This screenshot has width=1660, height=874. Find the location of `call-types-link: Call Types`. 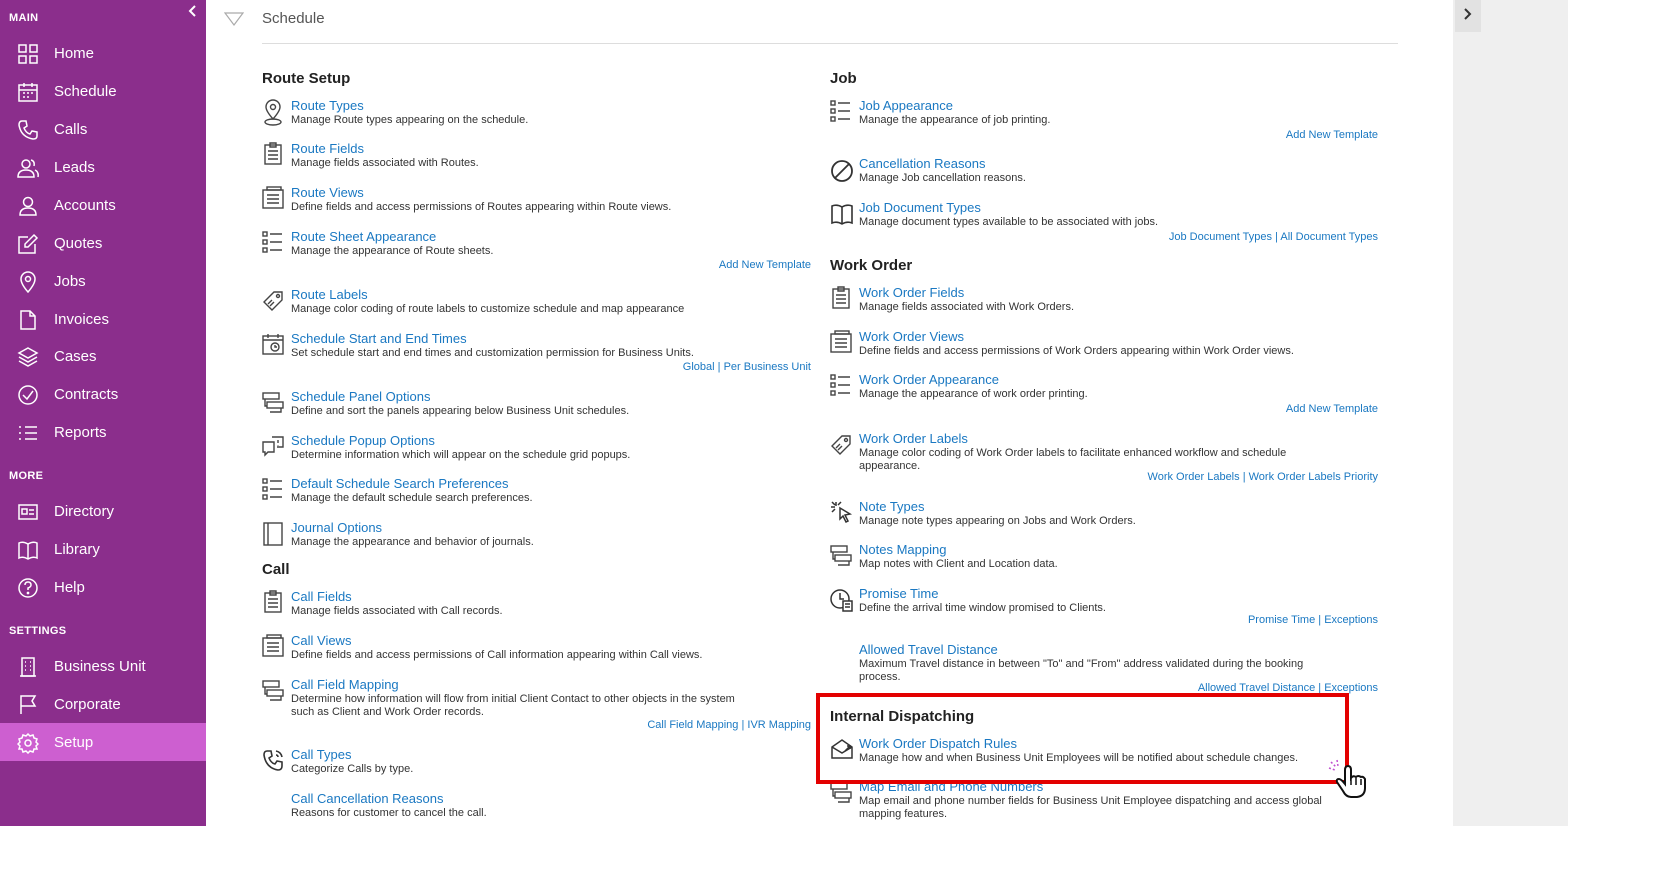

call-types-link: Call Types is located at coordinates (321, 754).